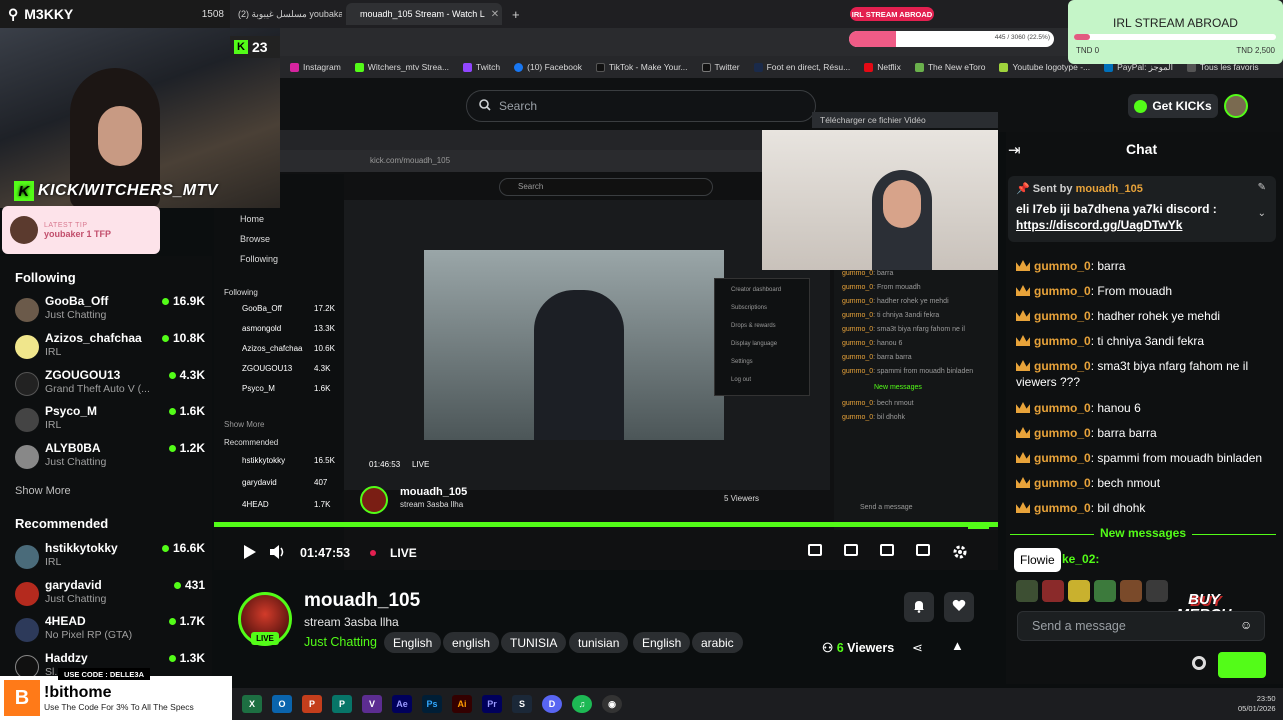 This screenshot has width=1283, height=720. I want to click on sidebar-item-recommended: 4HEAD No Pixel RP (GTA) 1.7K, so click(110, 631).